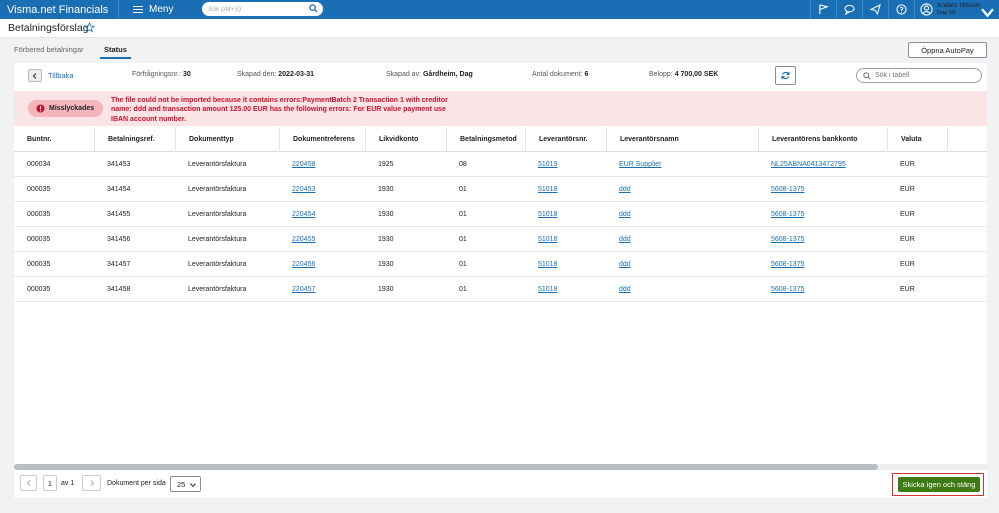 This screenshot has height=513, width=999. I want to click on resend-and-close-button: Skicka igen och stäng, so click(939, 484).